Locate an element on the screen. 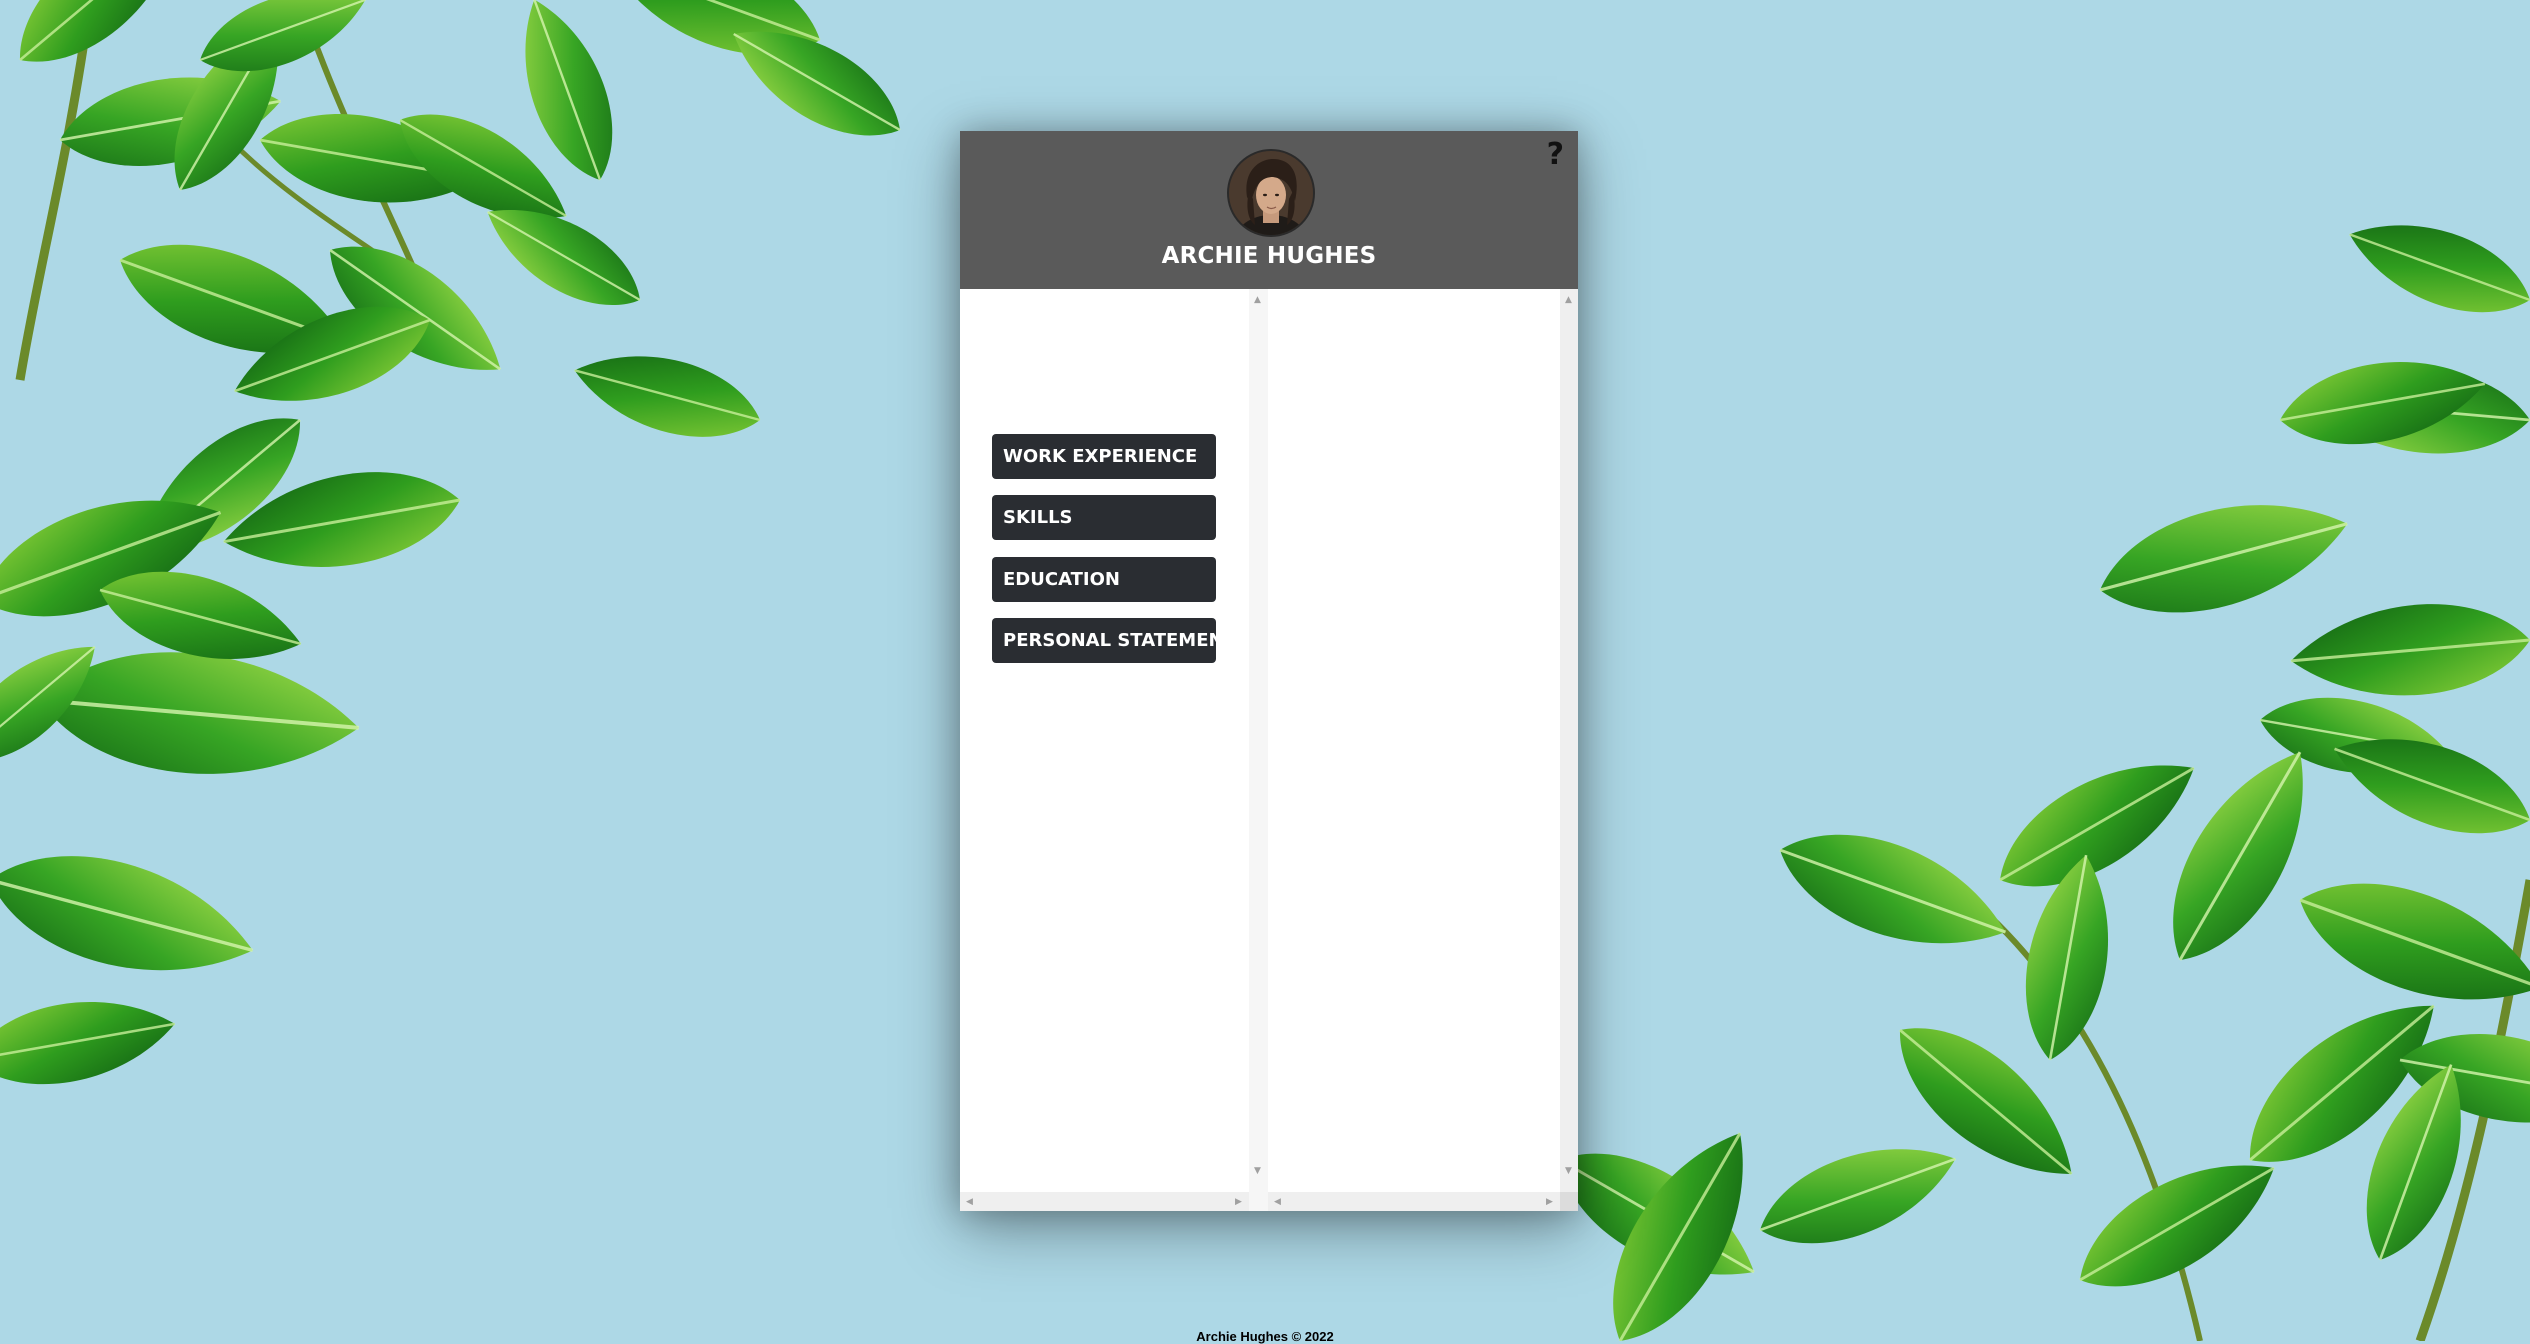 This screenshot has height=1344, width=2530. profile-photo is located at coordinates (1271, 193).